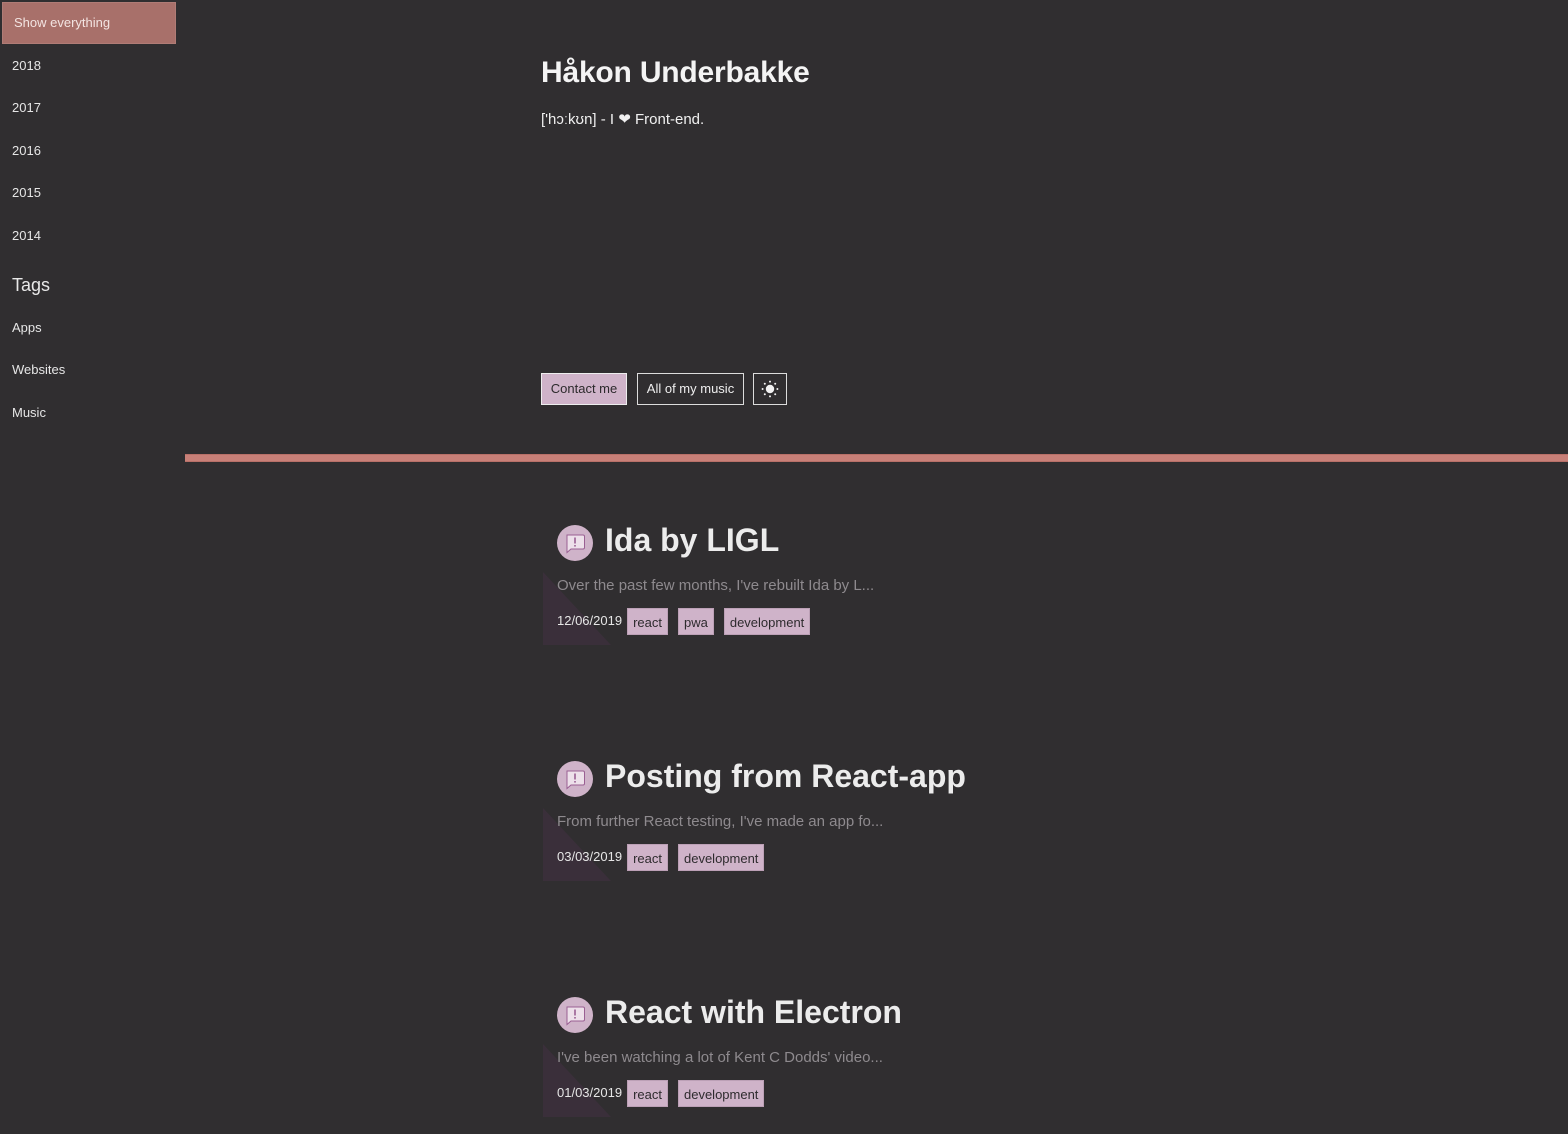 Image resolution: width=1568 pixels, height=1134 pixels. I want to click on post-title: Posting from React-app, so click(785, 776).